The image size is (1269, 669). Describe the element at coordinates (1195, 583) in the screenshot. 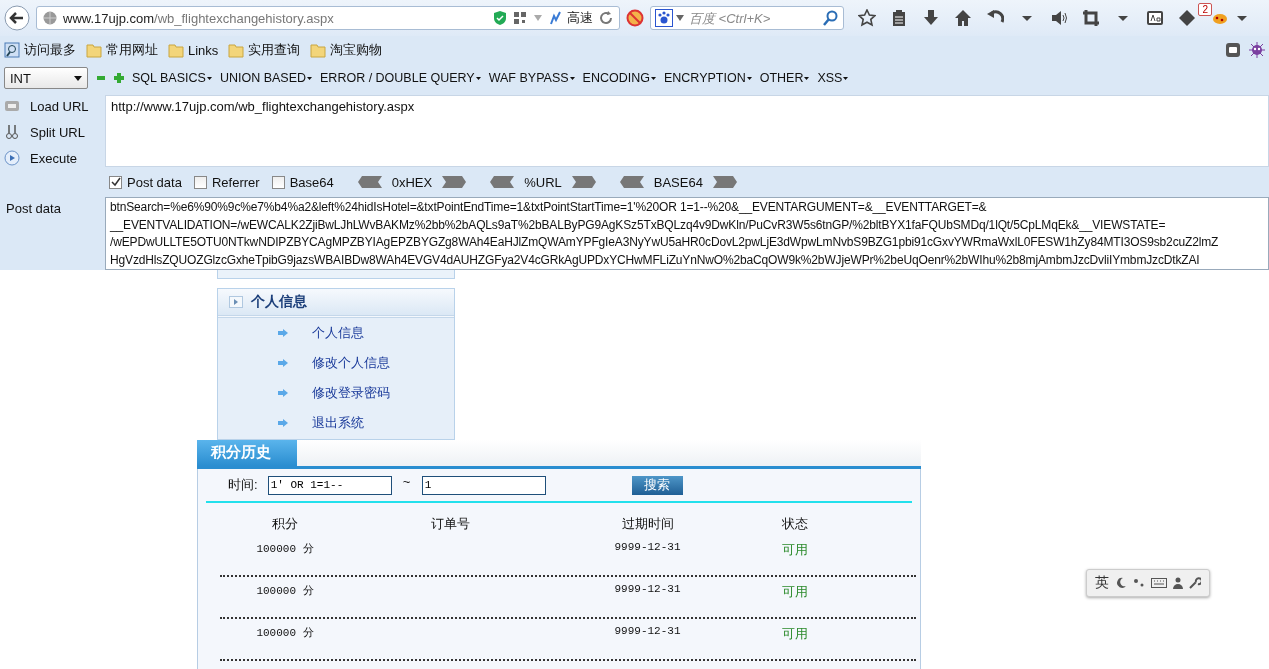

I see `wrench-icon` at that location.